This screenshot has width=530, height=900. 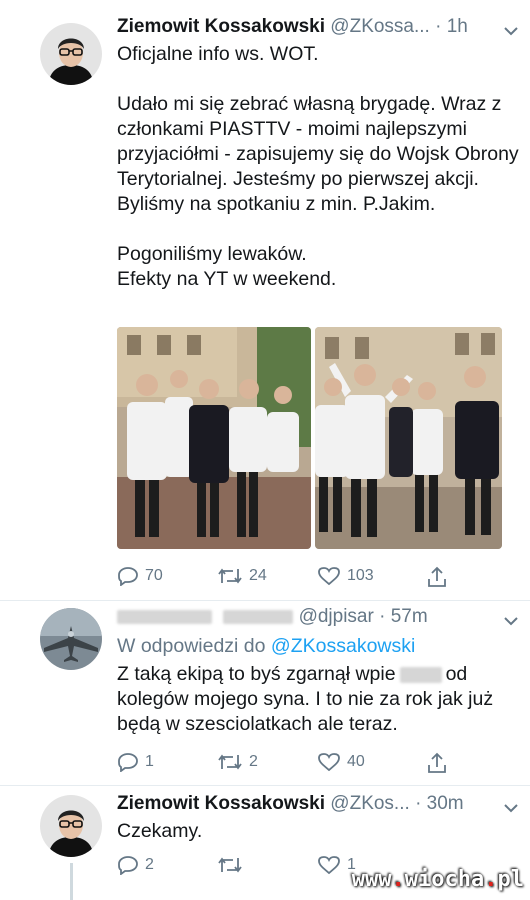 What do you see at coordinates (258, 575) in the screenshot?
I see `retweet-count: 24` at bounding box center [258, 575].